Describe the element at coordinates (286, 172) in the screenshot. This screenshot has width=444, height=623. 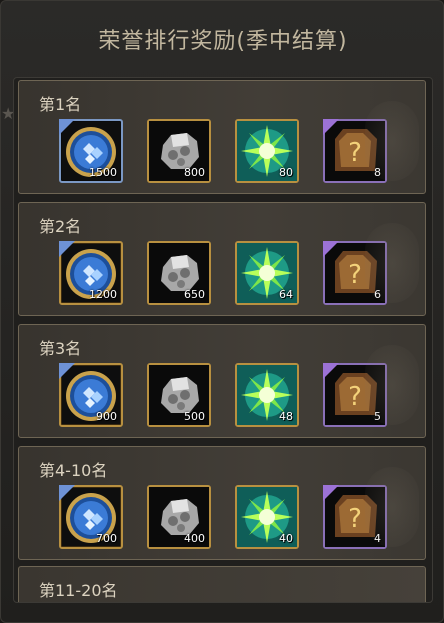
I see `item-quantity: 80` at that location.